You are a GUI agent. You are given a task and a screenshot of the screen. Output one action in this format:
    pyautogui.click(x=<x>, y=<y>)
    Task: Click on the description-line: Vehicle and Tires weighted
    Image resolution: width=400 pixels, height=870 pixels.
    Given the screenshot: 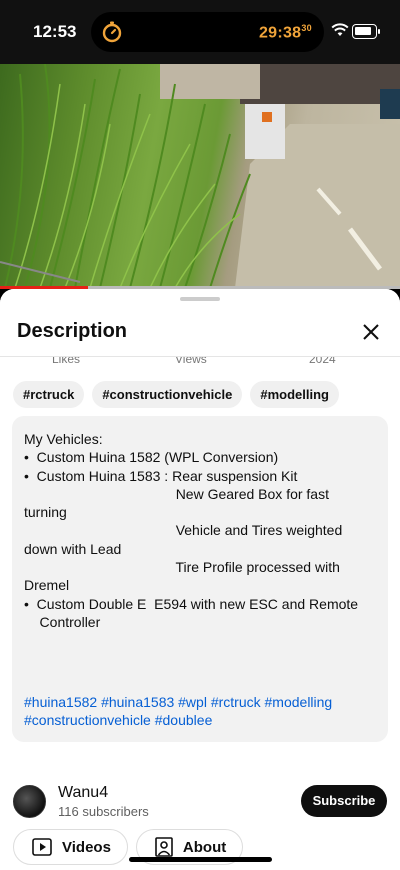 What is the action you would take?
    pyautogui.click(x=183, y=530)
    